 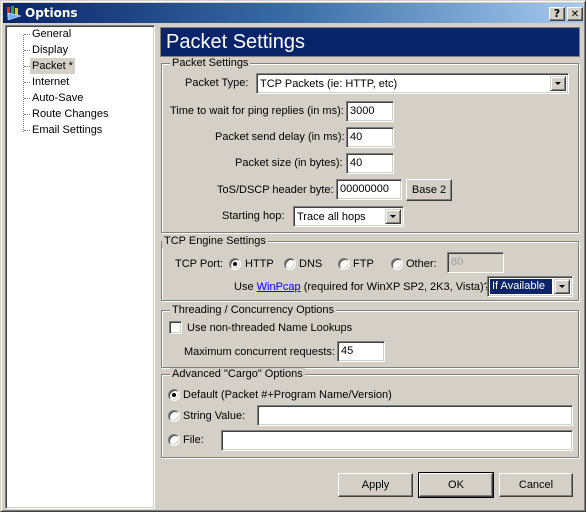 I want to click on apply-button: Apply, so click(x=375, y=485).